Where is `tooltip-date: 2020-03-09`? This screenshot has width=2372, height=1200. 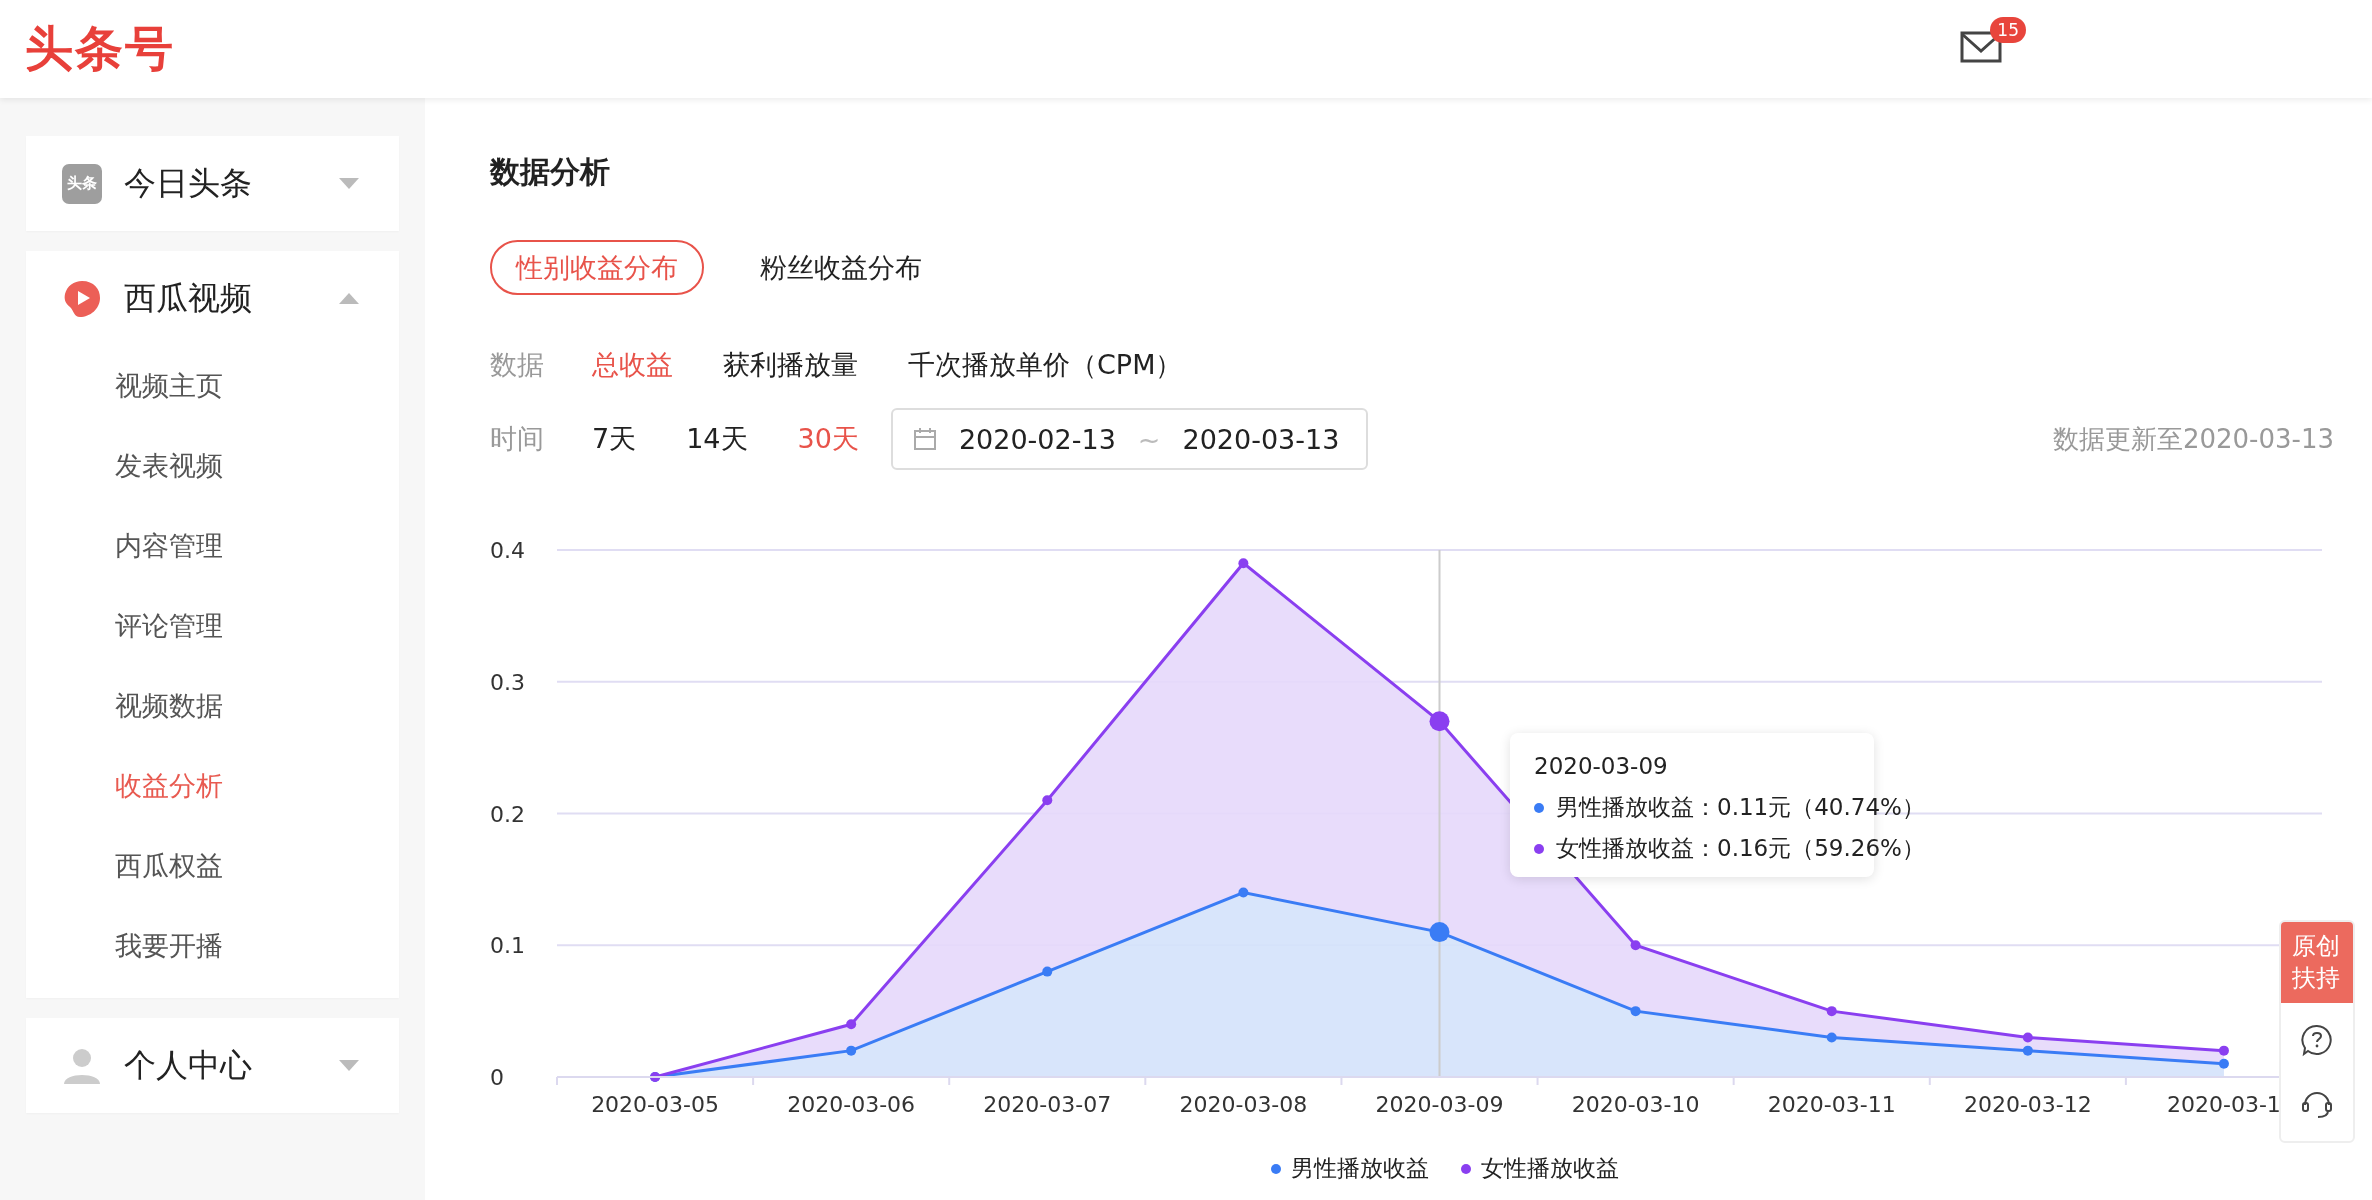 tooltip-date: 2020-03-09 is located at coordinates (1601, 766).